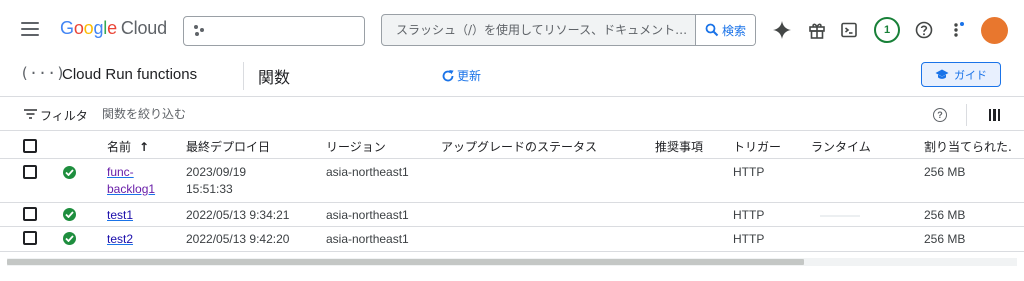 This screenshot has width=1024, height=281. What do you see at coordinates (120, 239) in the screenshot?
I see `function-name-link: test2` at bounding box center [120, 239].